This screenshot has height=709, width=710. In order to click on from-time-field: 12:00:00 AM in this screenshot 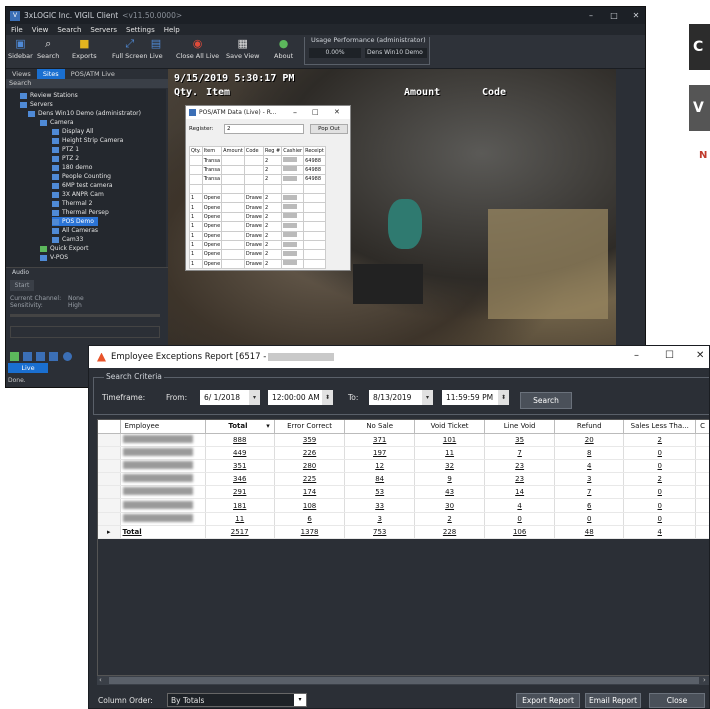, I will do `click(299, 397)`.